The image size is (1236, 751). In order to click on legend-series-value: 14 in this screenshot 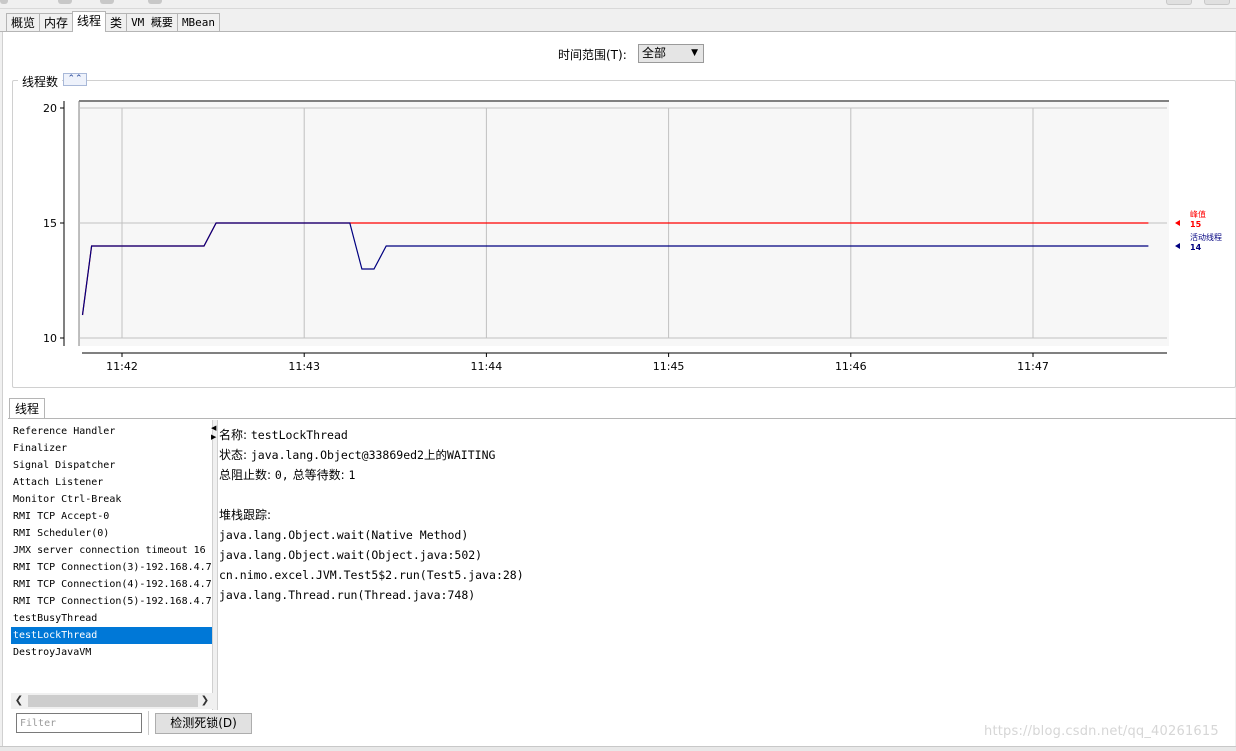, I will do `click(1196, 247)`.